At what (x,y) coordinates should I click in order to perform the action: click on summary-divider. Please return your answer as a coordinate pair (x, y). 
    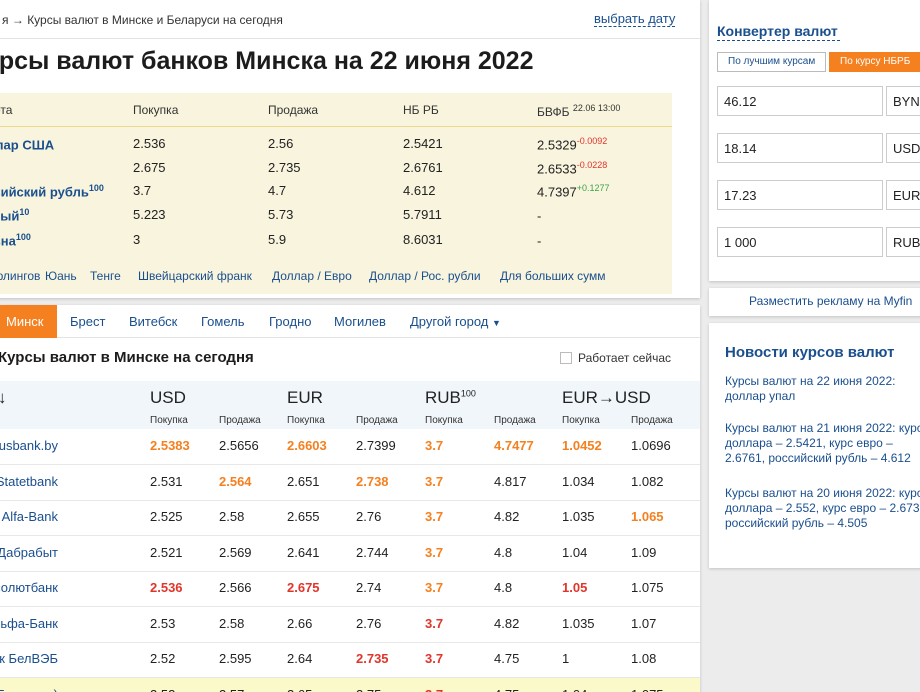
    Looking at the image, I should click on (336, 126).